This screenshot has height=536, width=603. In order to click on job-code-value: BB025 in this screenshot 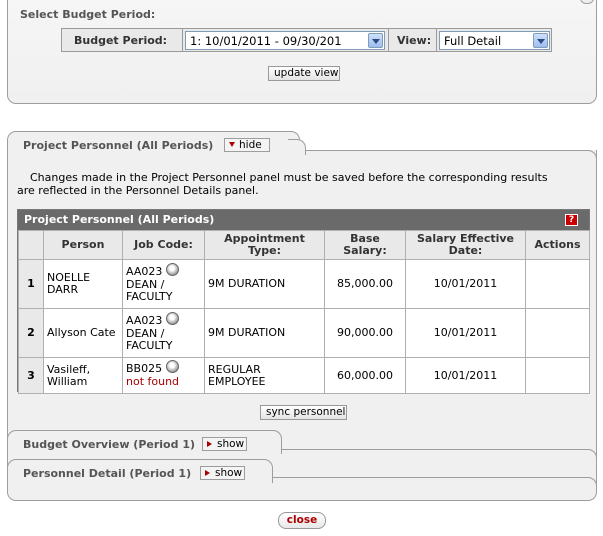, I will do `click(144, 368)`.